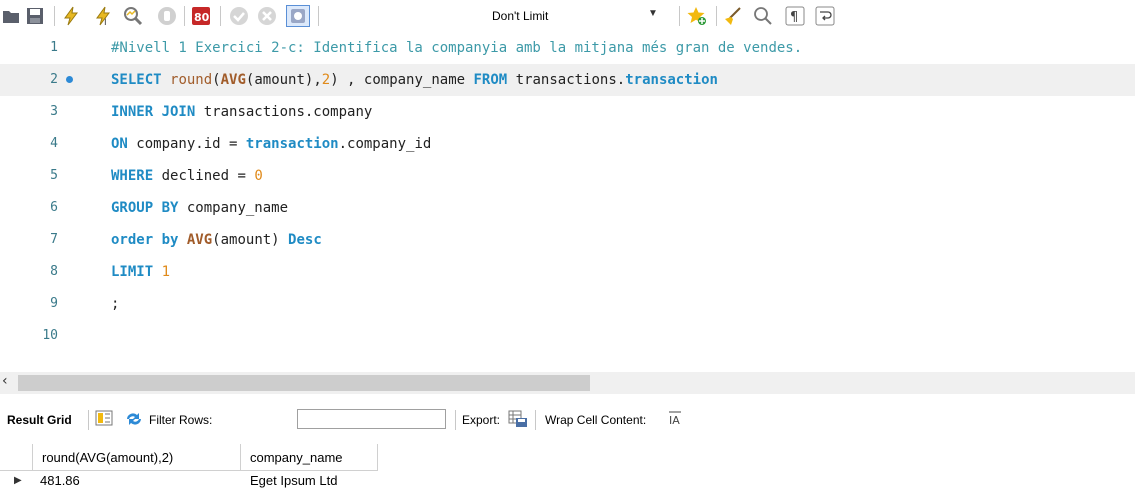  What do you see at coordinates (166, 272) in the screenshot?
I see `sql-number: 1` at bounding box center [166, 272].